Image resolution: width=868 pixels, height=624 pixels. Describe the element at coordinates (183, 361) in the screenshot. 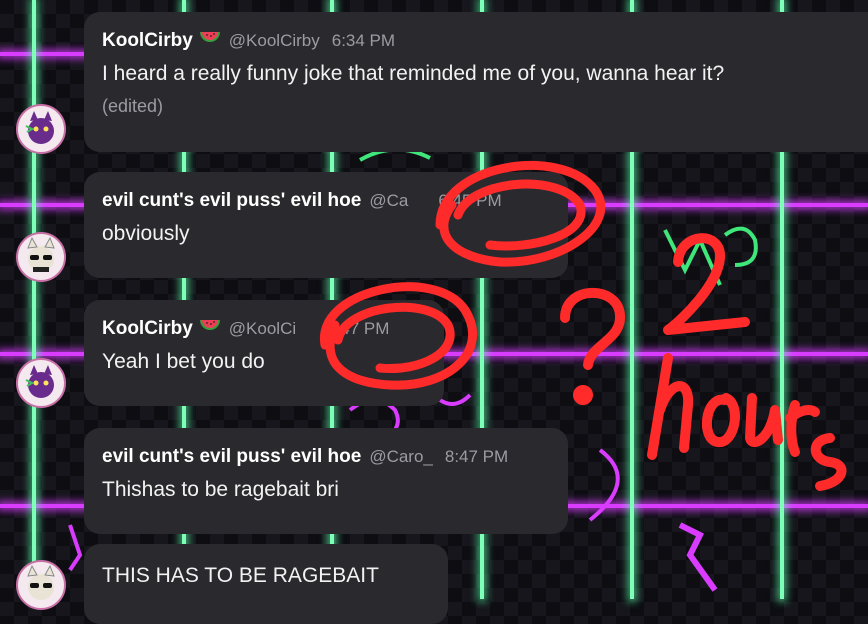

I see `message-text: Yeah I bet you do` at that location.